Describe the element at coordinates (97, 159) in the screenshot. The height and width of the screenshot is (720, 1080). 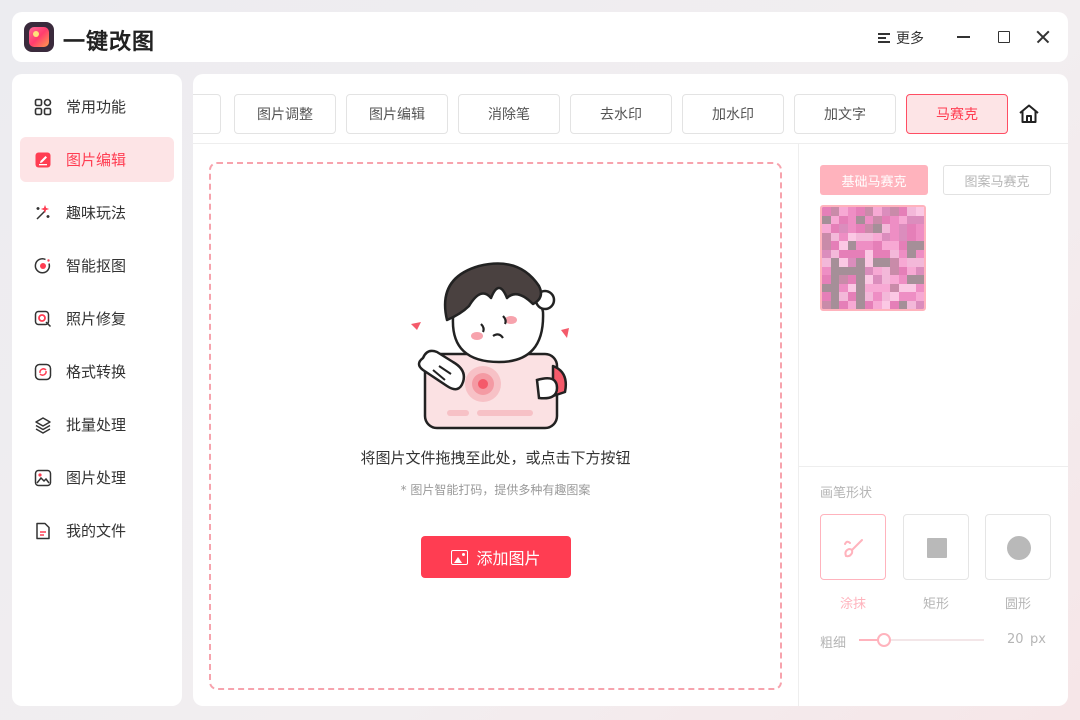
I see `sidebar-item-image-edit: 图片编辑` at that location.